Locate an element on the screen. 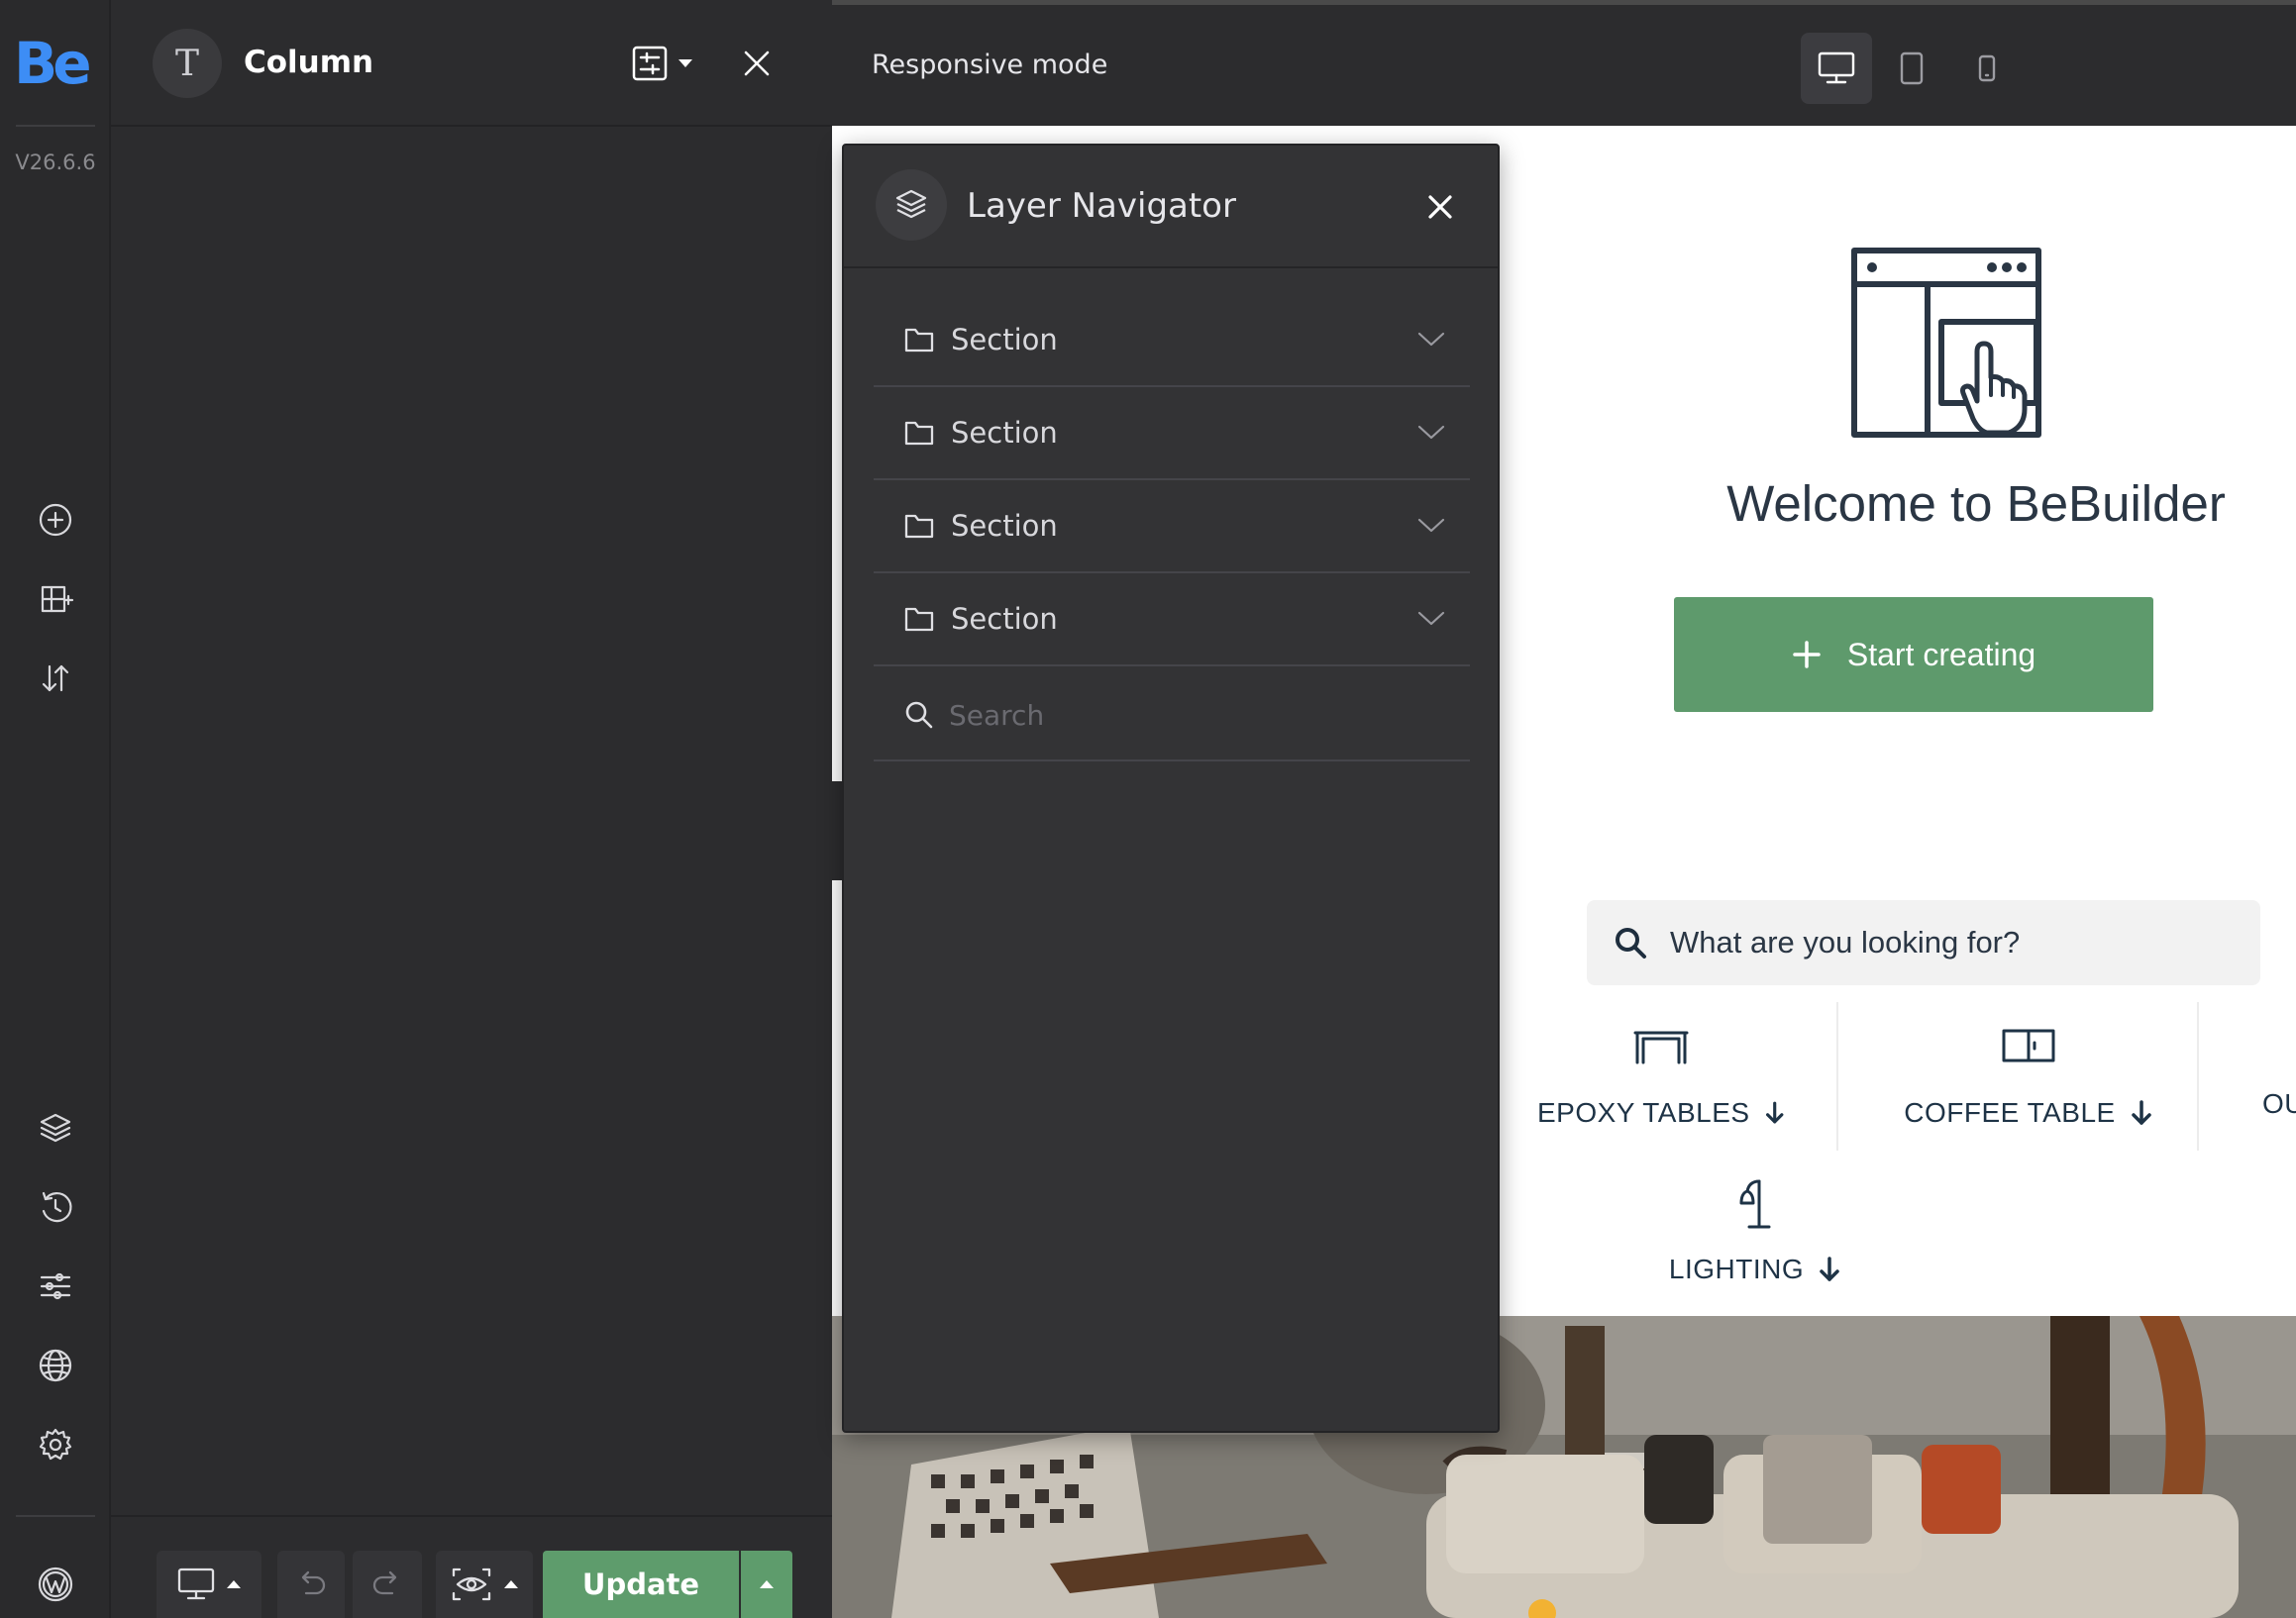  site-search-placeholder: What are you looking for? is located at coordinates (1845, 942).